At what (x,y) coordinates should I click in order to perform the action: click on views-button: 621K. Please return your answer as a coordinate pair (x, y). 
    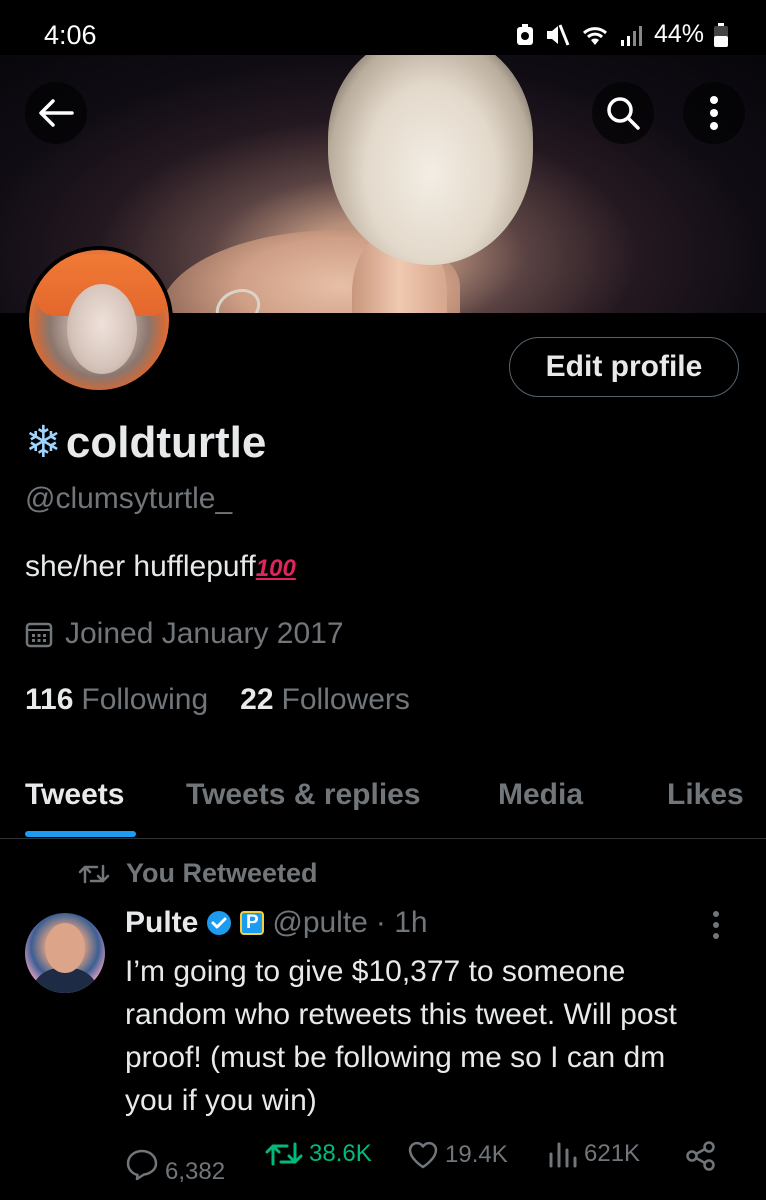
    Looking at the image, I should click on (594, 1154).